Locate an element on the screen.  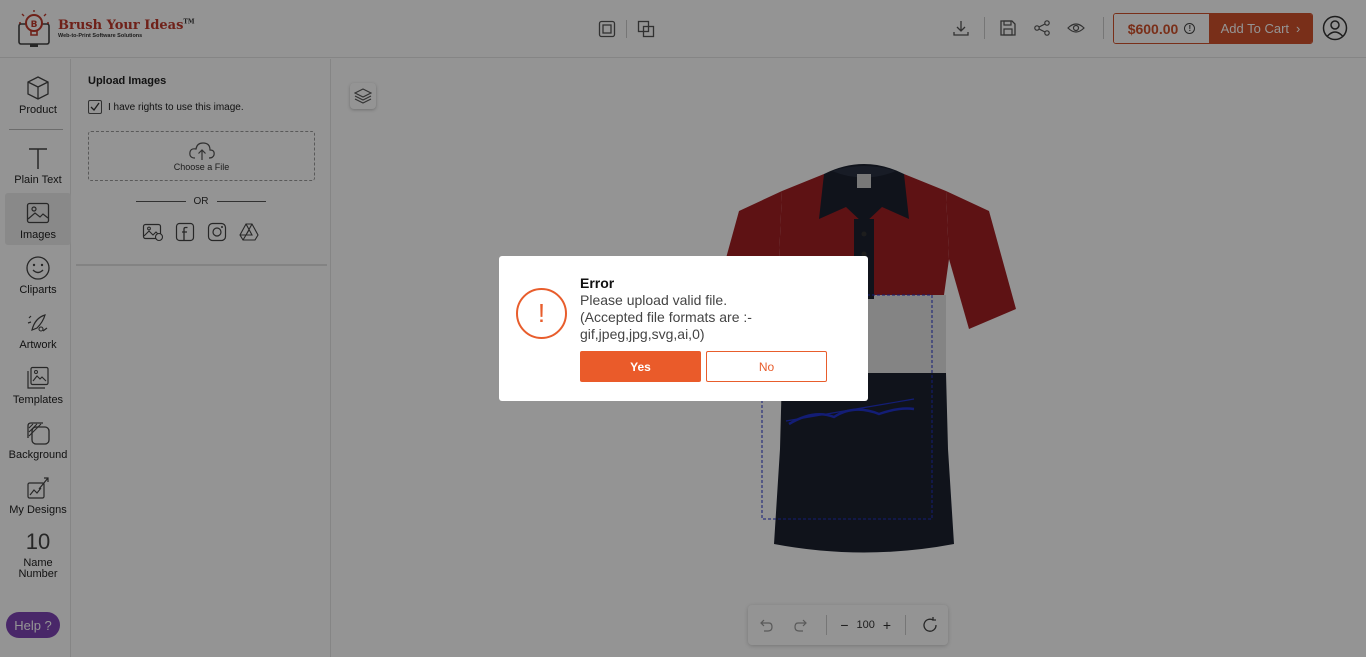
dialog-message-line: Please upload valid file. is located at coordinates (654, 300).